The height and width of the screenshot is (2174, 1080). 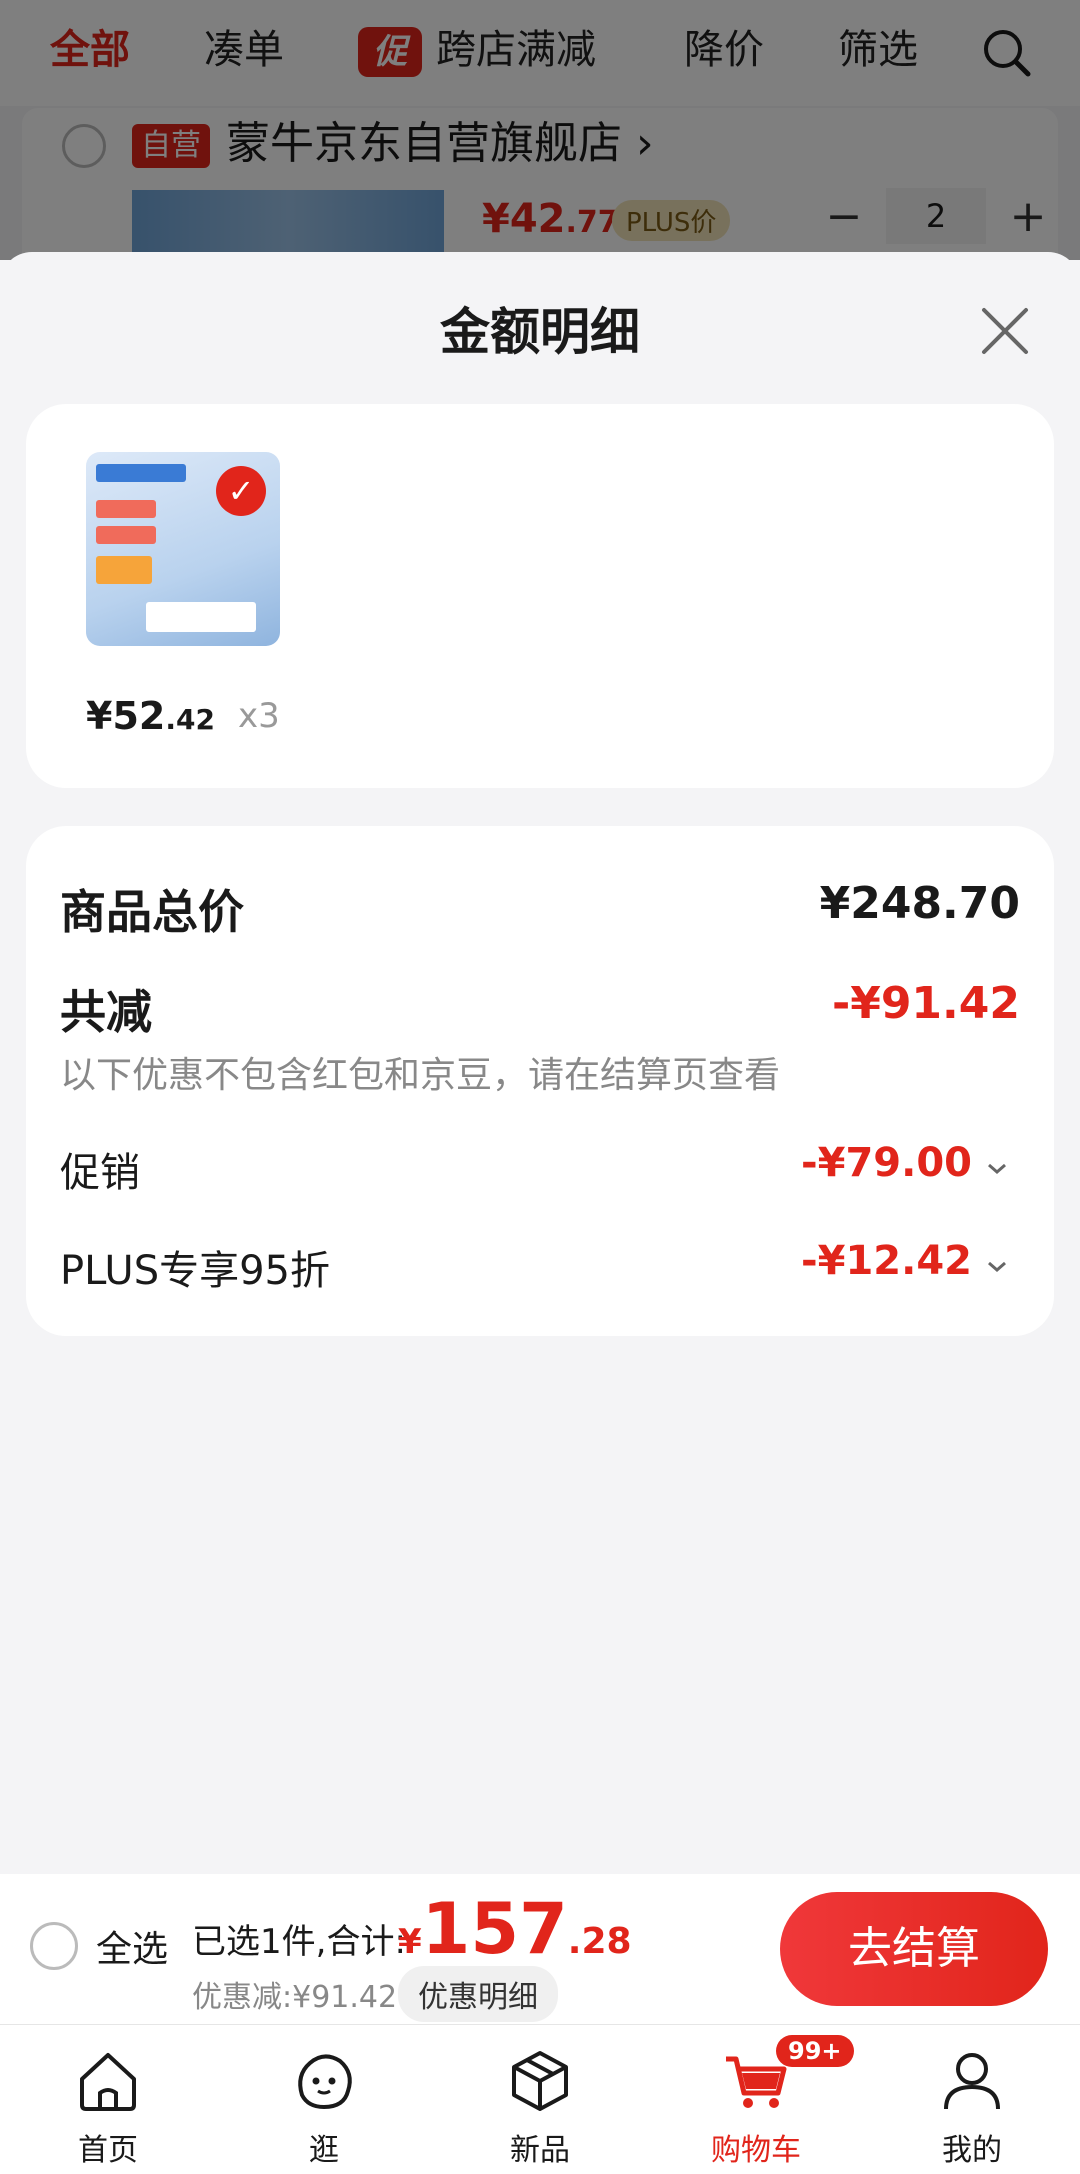 I want to click on home-icon, so click(x=108, y=2082).